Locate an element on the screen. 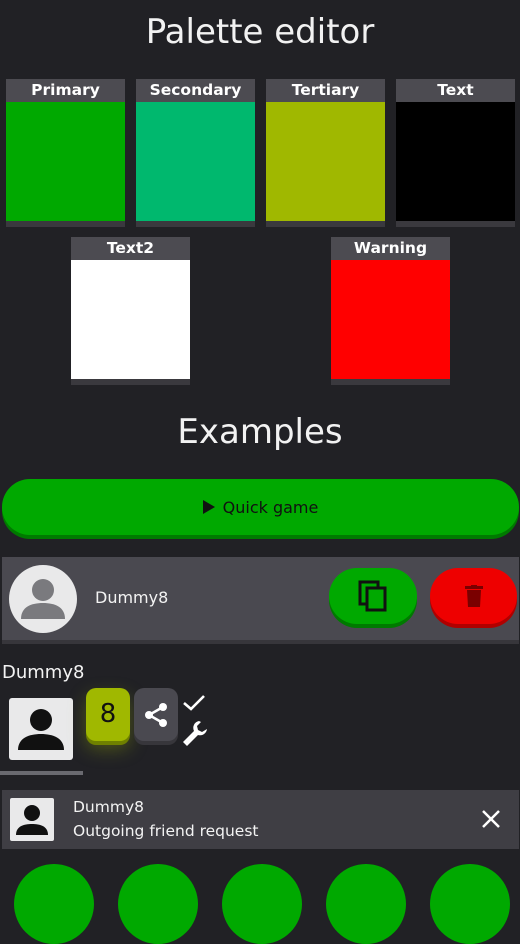 Image resolution: width=520 pixels, height=944 pixels. copy-icon is located at coordinates (372, 596).